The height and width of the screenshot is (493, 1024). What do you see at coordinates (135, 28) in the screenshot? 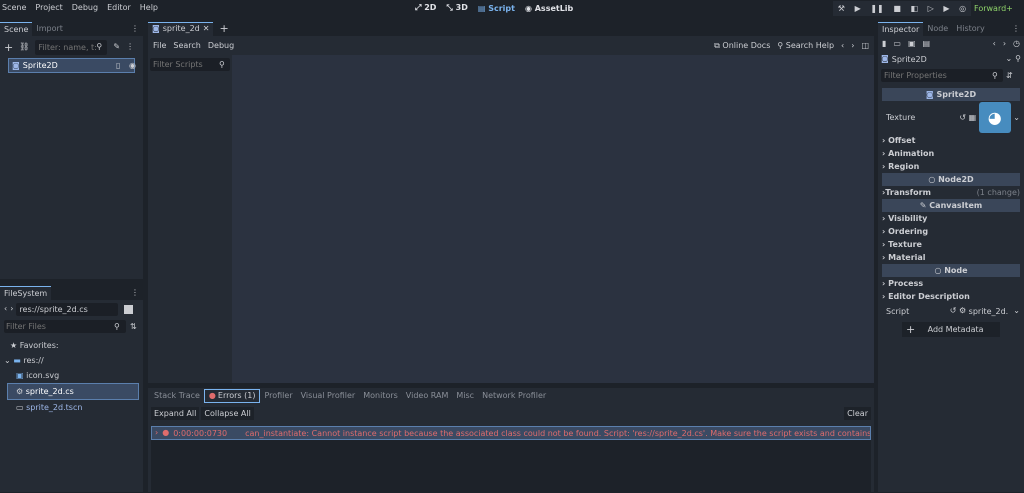
I see `dock-menu-icon: ⋮` at bounding box center [135, 28].